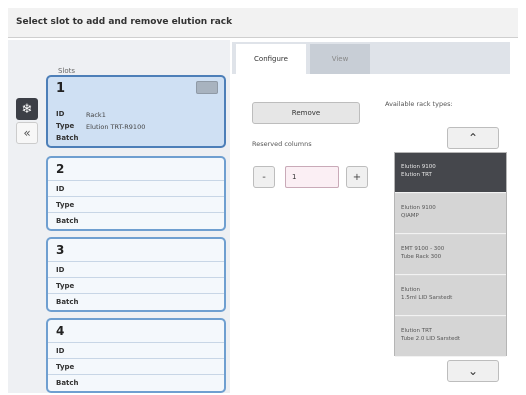 This screenshot has height=395, width=526. What do you see at coordinates (410, 216) in the screenshot?
I see `rack-type-desc: QIAMP` at bounding box center [410, 216].